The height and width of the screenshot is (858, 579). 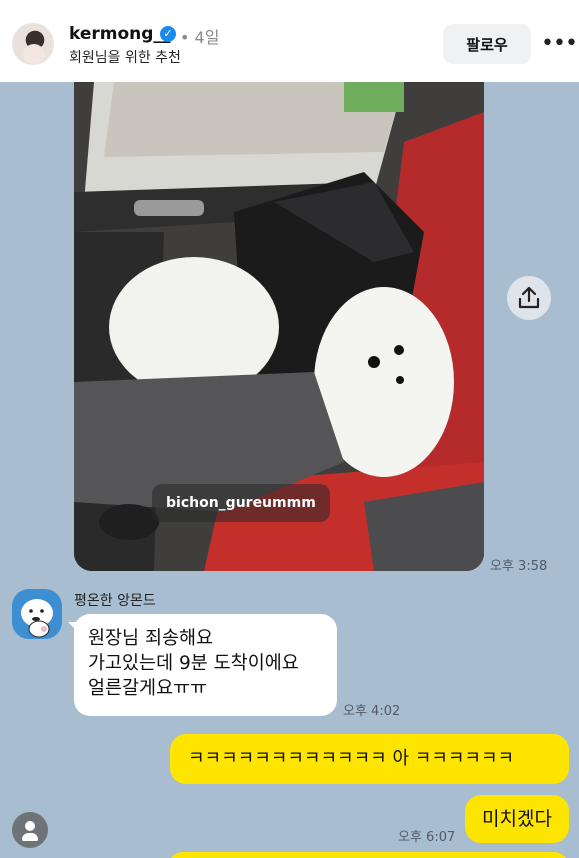 I want to click on message-line: 가고있는데 9분 도착이에요, so click(x=193, y=663).